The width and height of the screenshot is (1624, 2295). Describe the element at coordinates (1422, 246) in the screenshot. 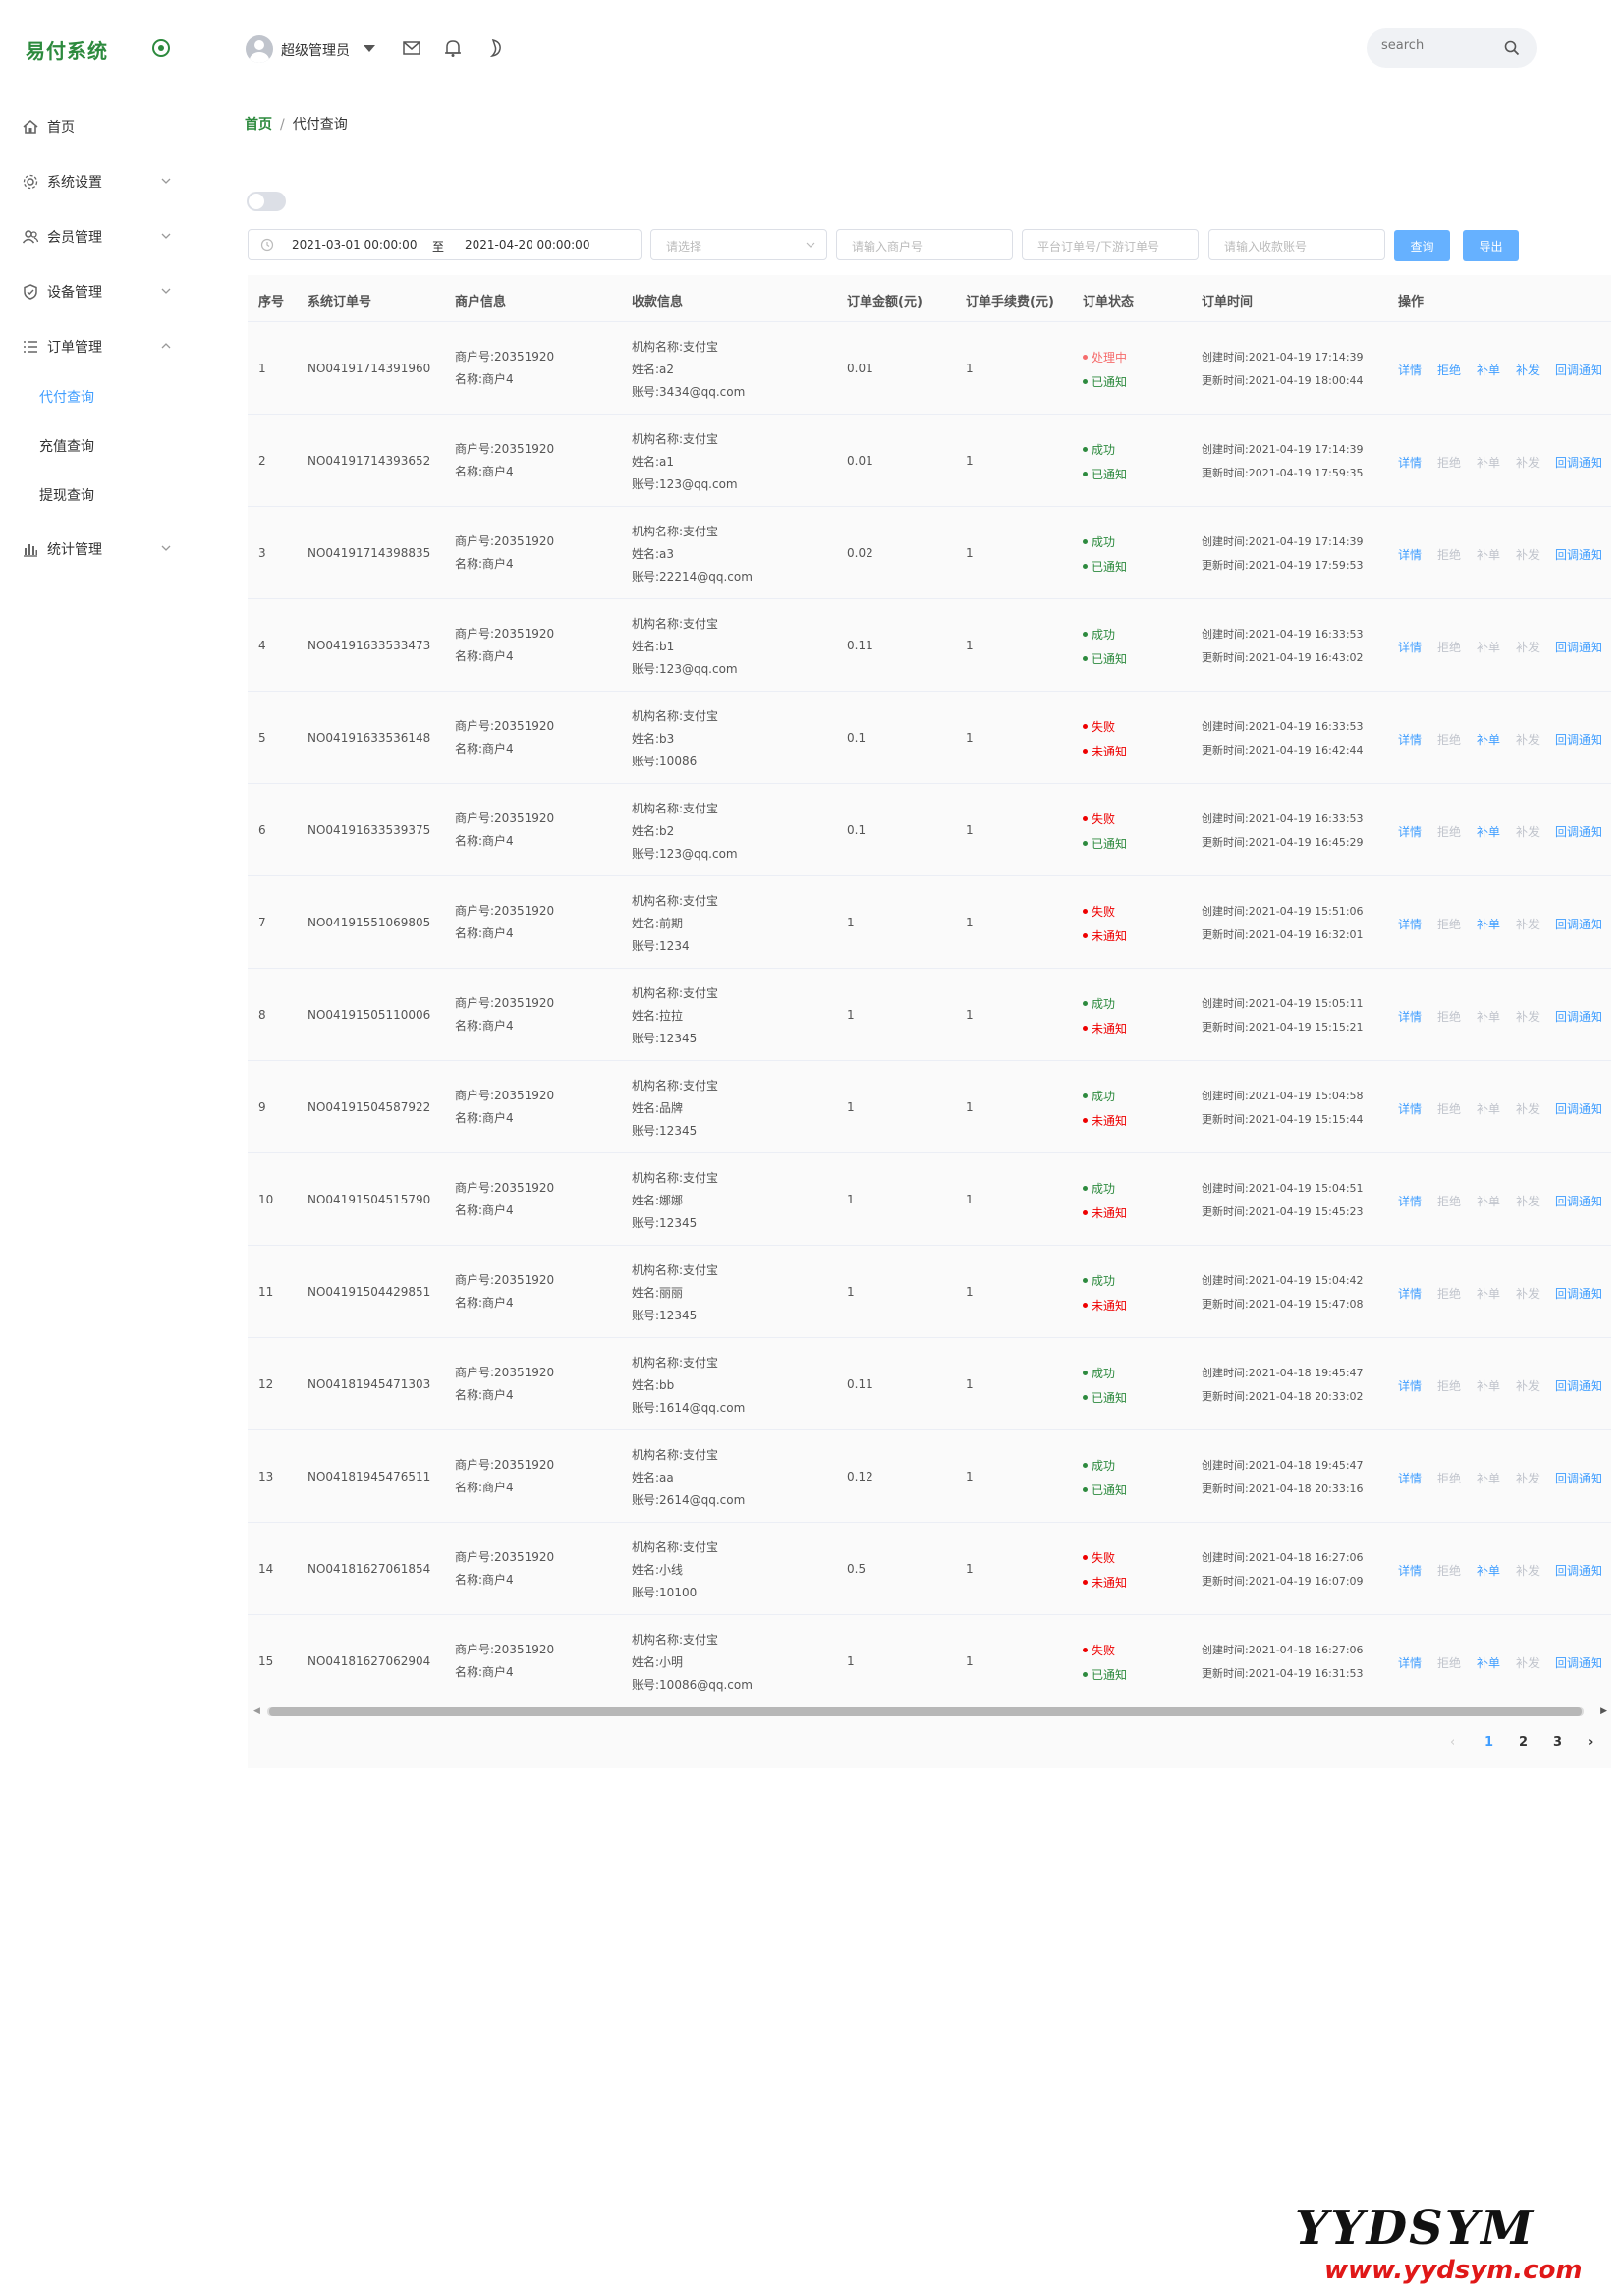

I see `query-button: 查询` at that location.